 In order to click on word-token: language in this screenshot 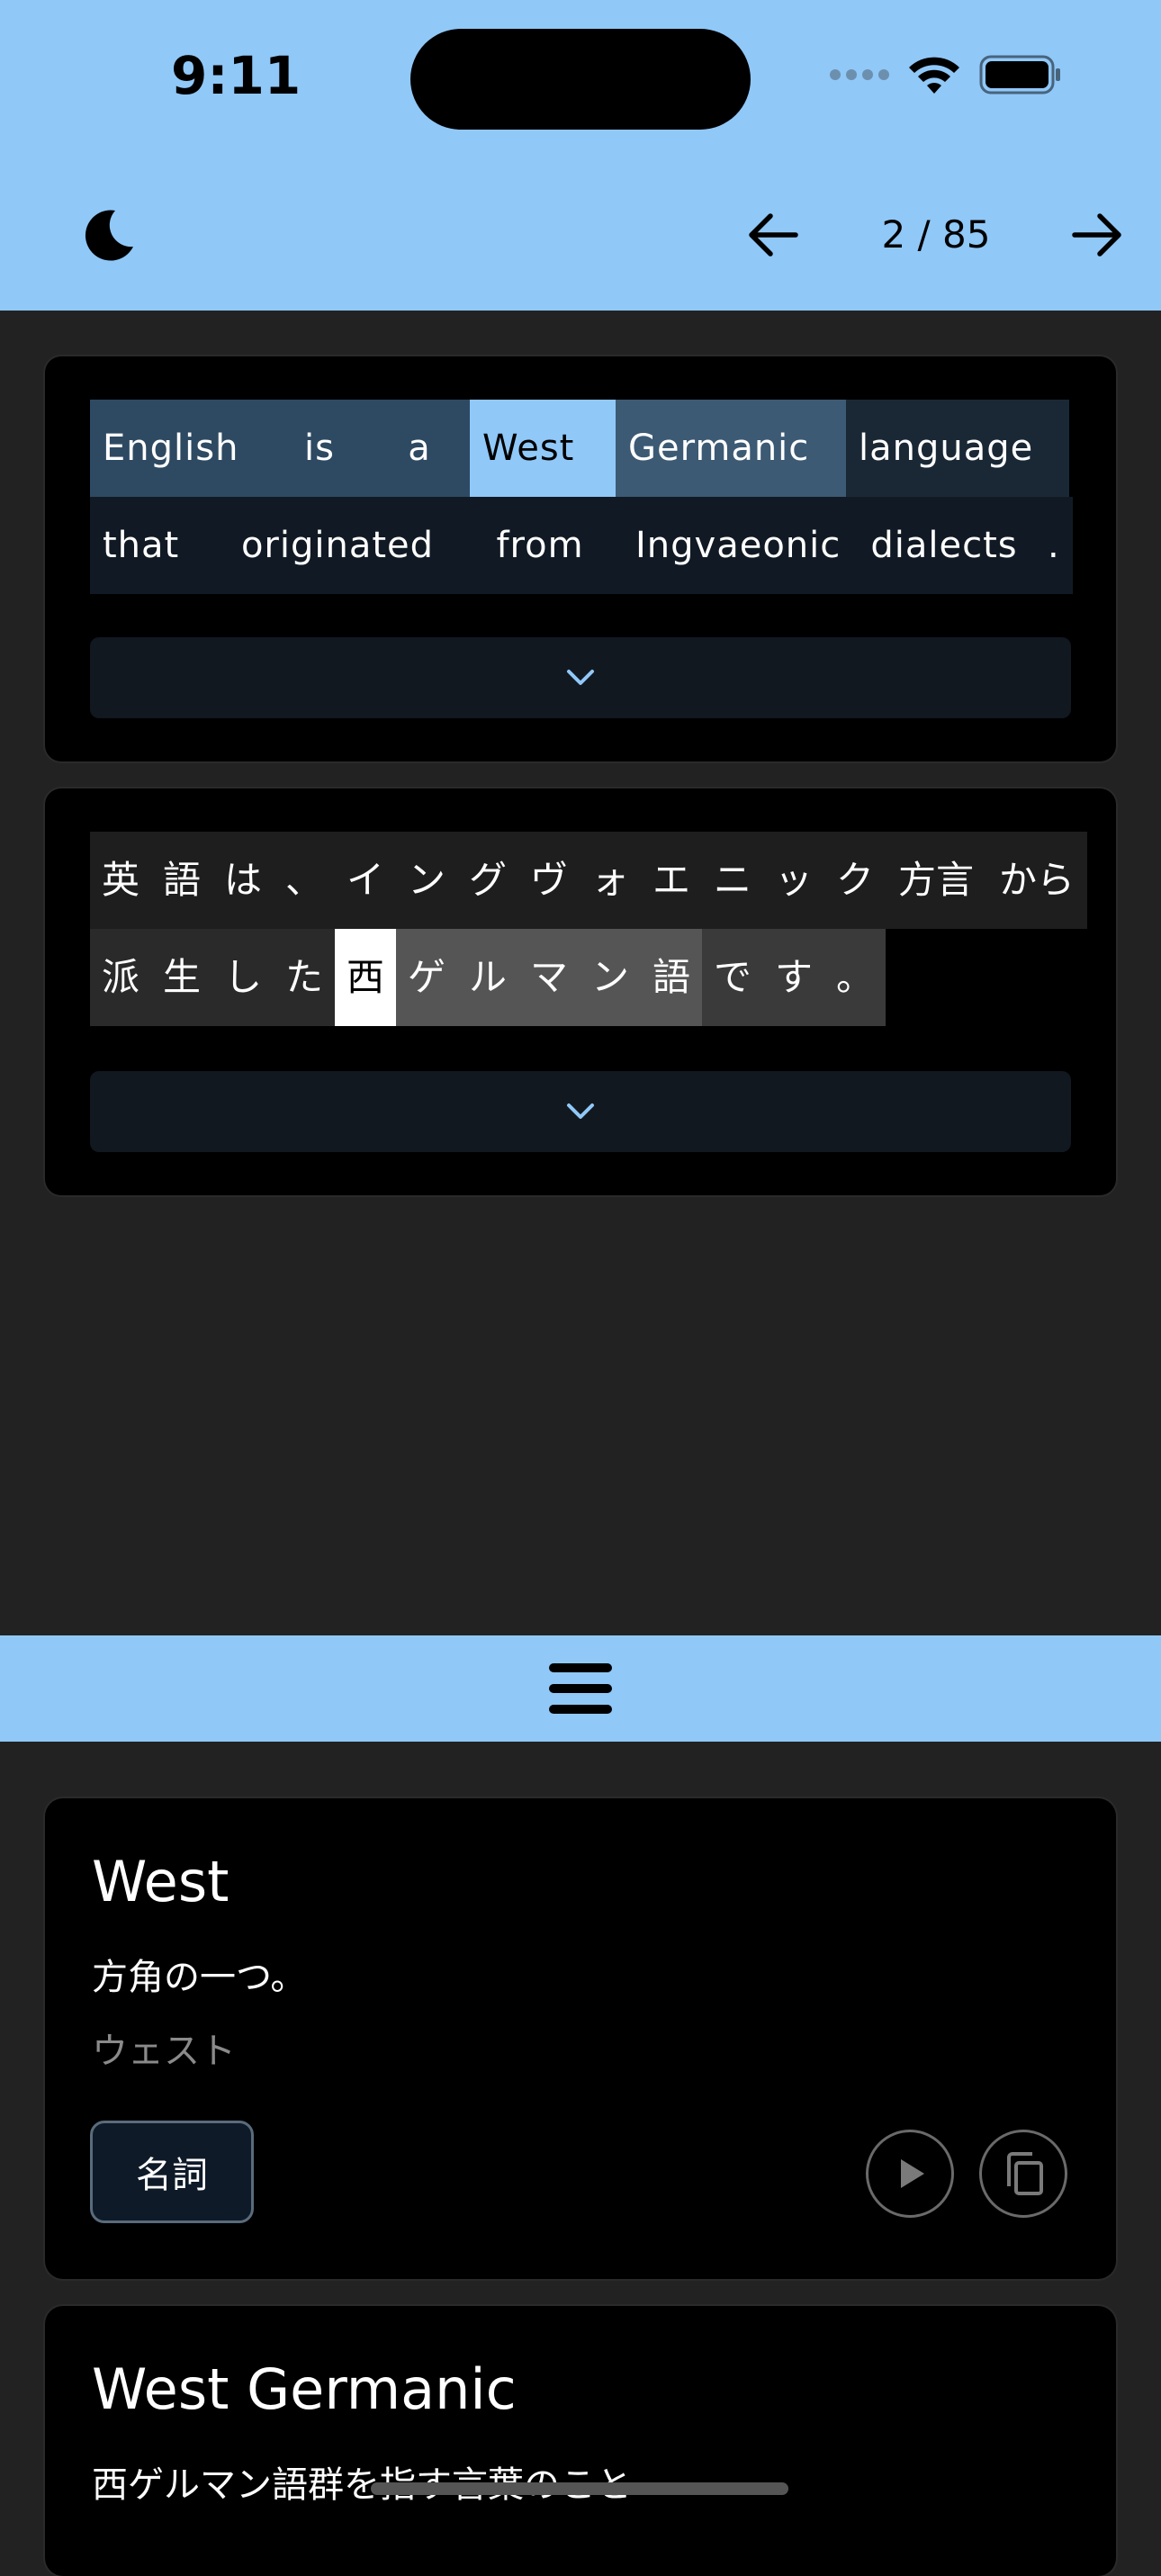, I will do `click(957, 448)`.